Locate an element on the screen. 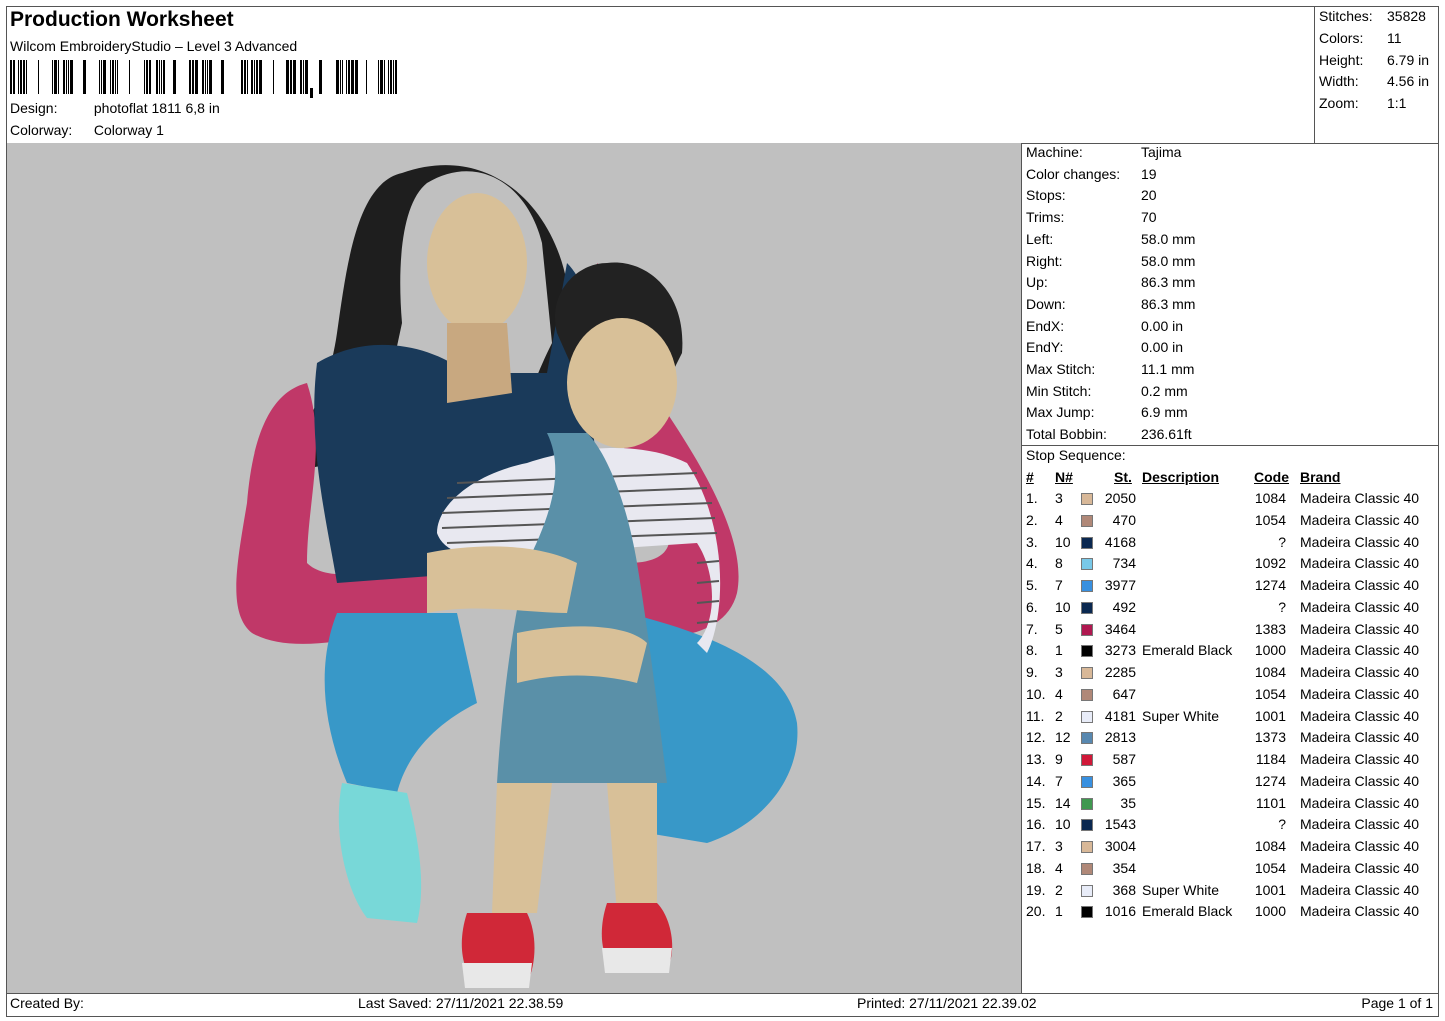  col-header-code: Code is located at coordinates (1271, 477).